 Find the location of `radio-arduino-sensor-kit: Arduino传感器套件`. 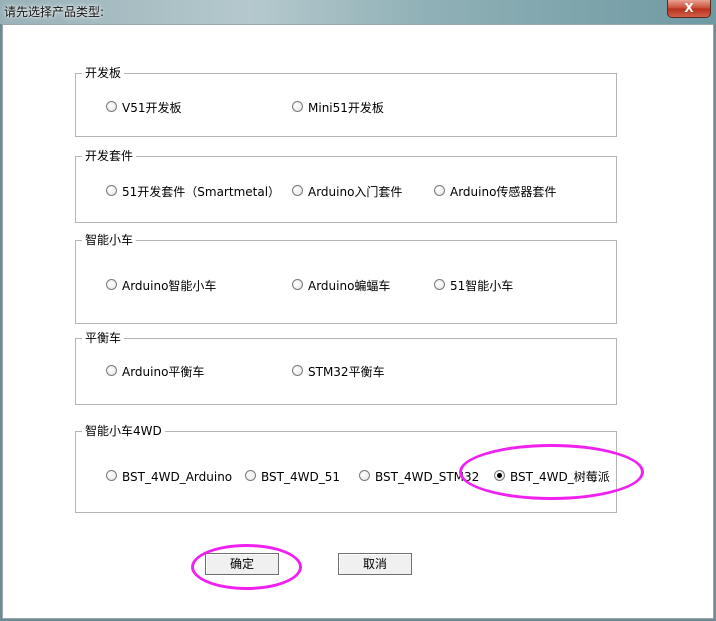

radio-arduino-sensor-kit: Arduino传感器套件 is located at coordinates (495, 192).